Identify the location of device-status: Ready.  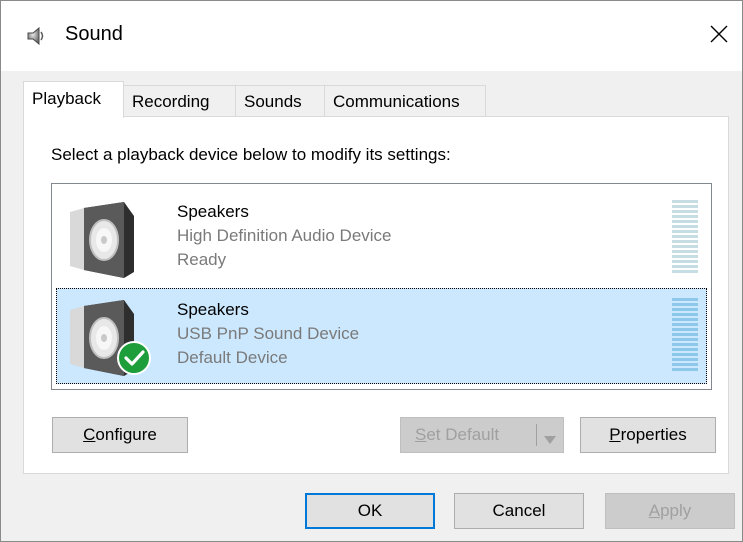
(202, 259).